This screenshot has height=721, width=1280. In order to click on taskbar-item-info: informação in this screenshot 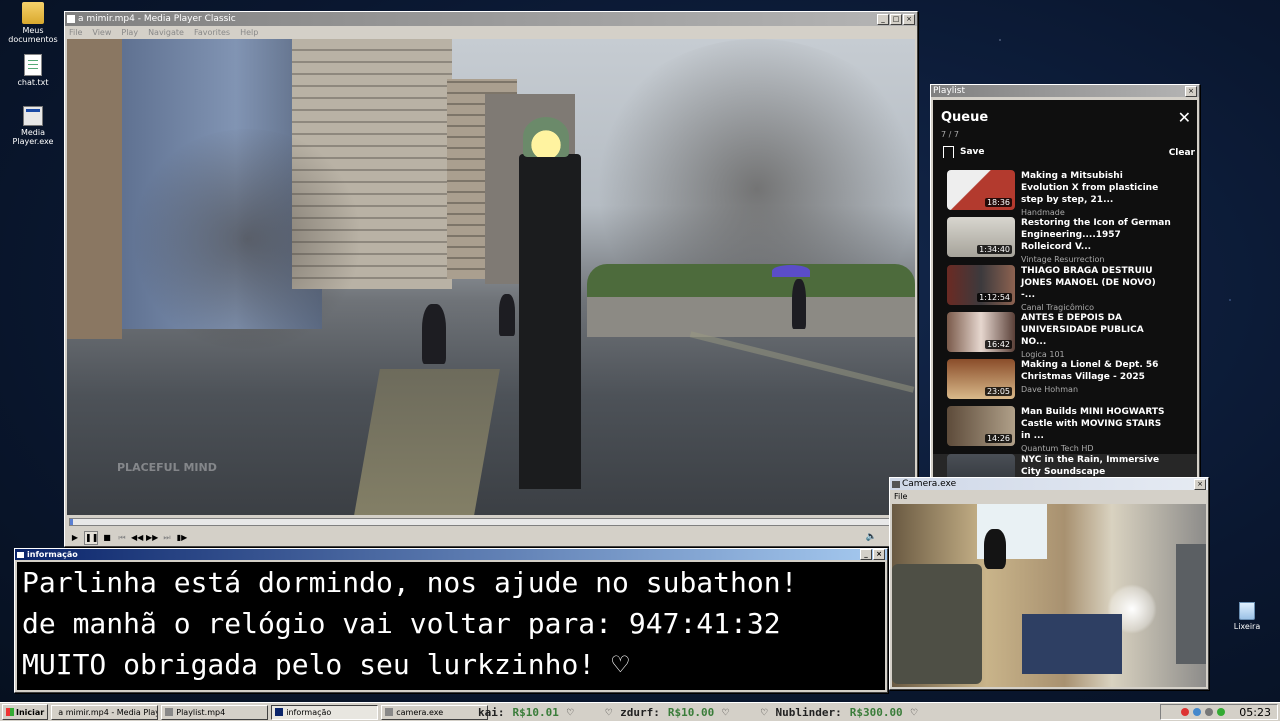, I will do `click(325, 712)`.